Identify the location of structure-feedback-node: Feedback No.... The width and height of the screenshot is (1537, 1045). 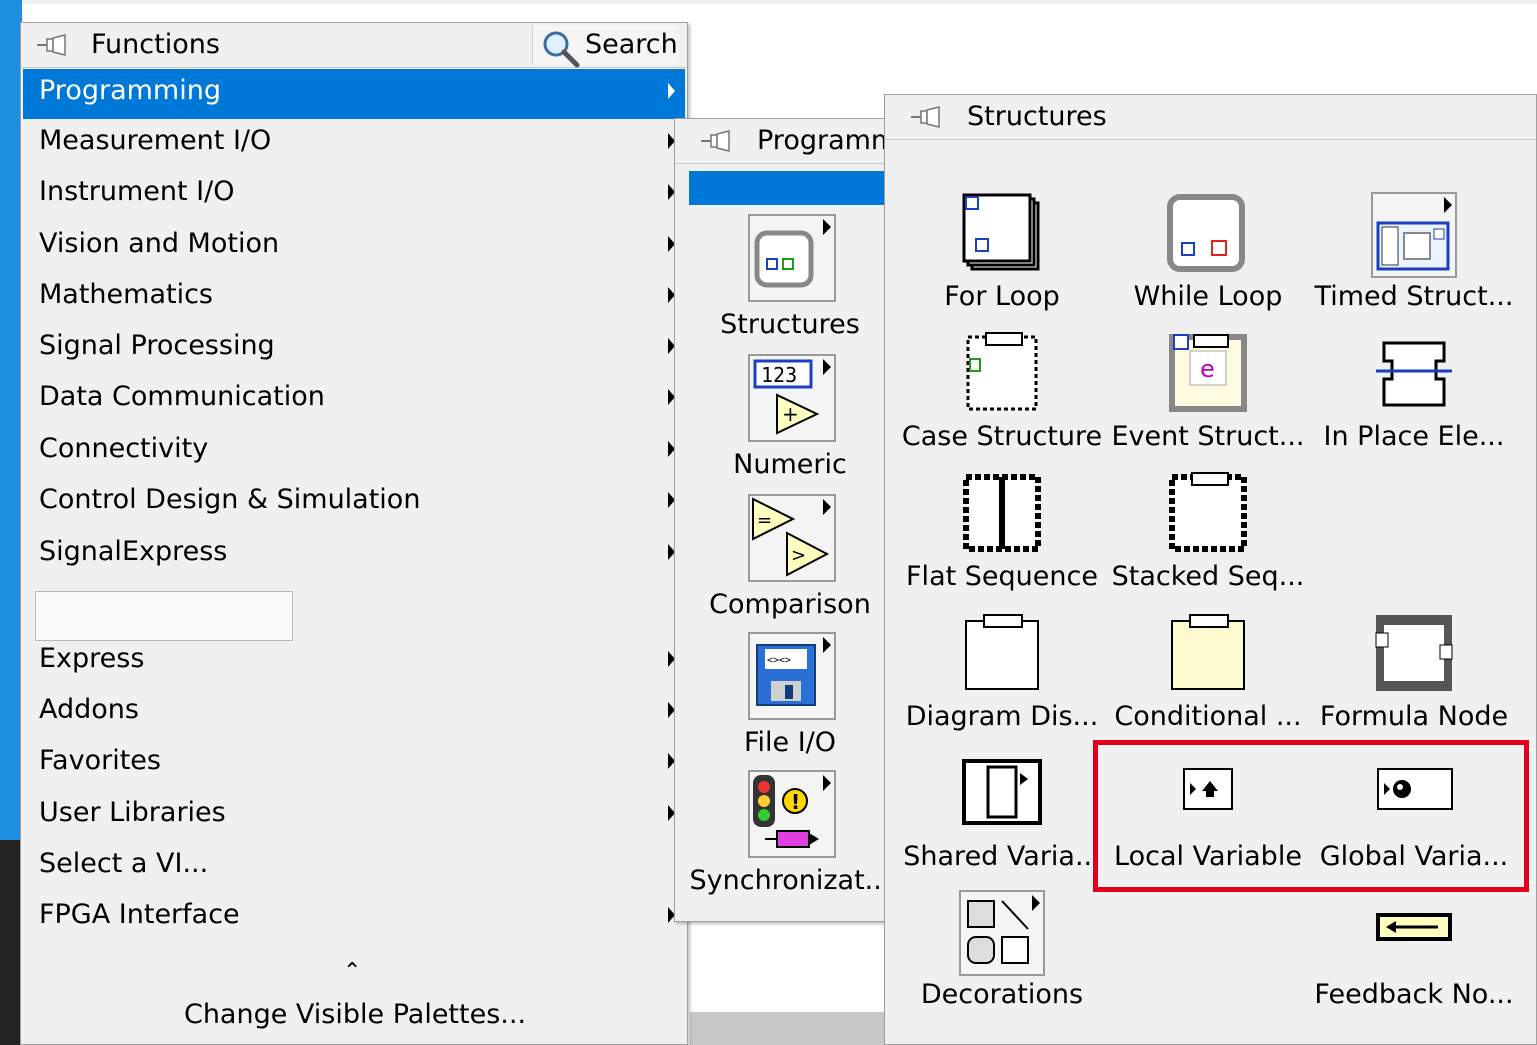
(1414, 958).